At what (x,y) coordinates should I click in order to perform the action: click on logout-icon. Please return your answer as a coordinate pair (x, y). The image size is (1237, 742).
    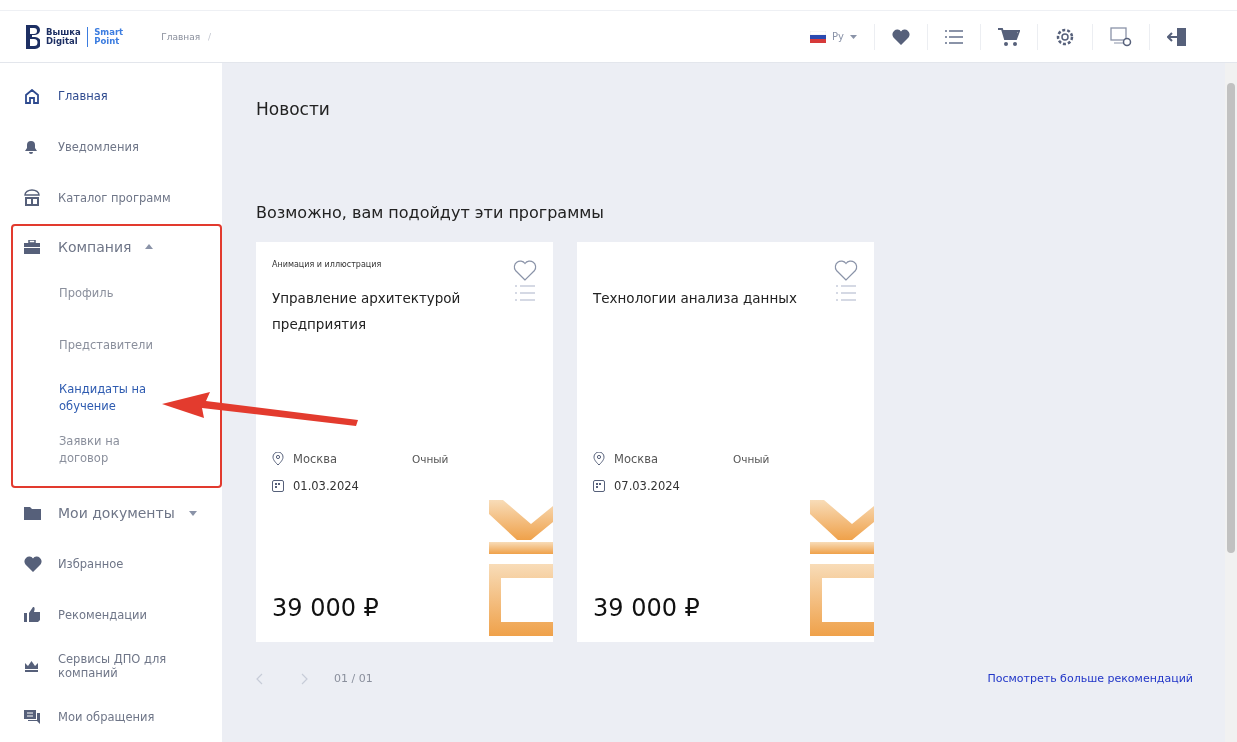
    Looking at the image, I should click on (1177, 36).